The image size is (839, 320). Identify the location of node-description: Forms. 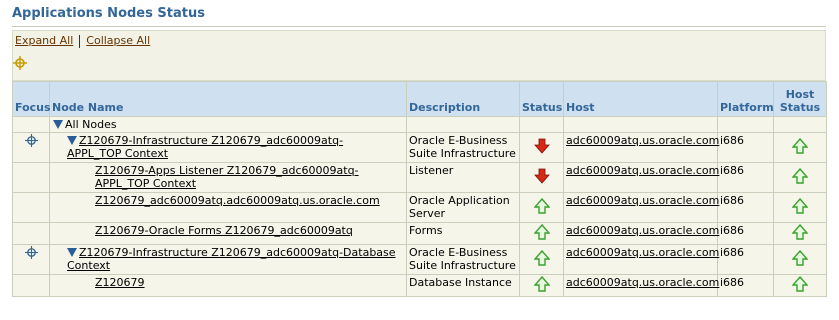
(463, 233).